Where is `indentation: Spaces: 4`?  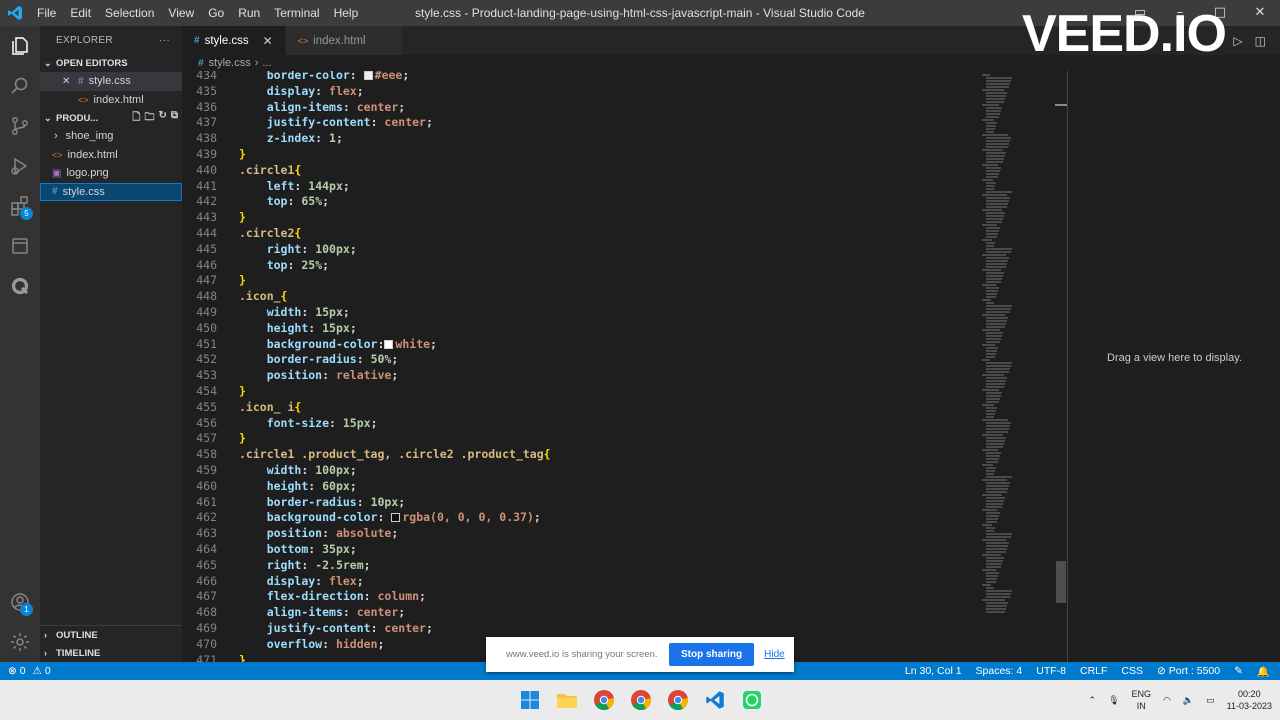
indentation: Spaces: 4 is located at coordinates (999, 671).